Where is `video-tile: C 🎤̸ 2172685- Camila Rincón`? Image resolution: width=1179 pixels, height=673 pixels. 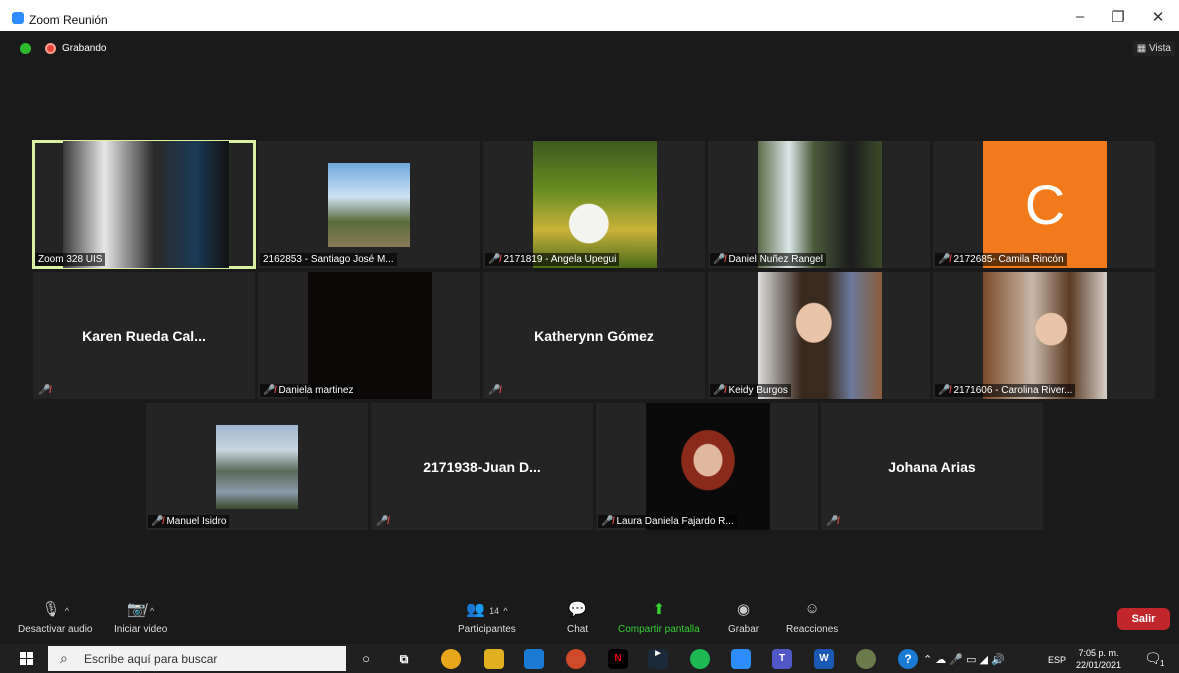 video-tile: C 🎤̸ 2172685- Camila Rincón is located at coordinates (1044, 204).